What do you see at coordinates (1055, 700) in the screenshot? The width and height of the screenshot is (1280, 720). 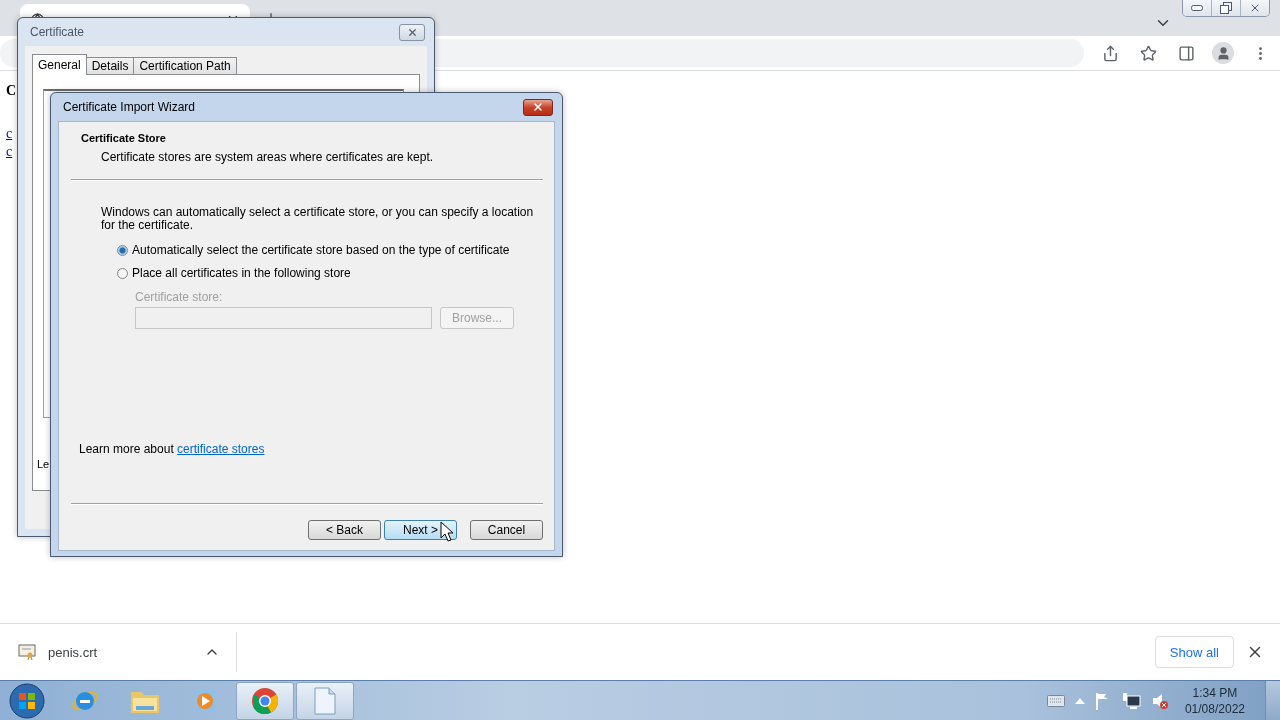 I see `keyboard-icon` at bounding box center [1055, 700].